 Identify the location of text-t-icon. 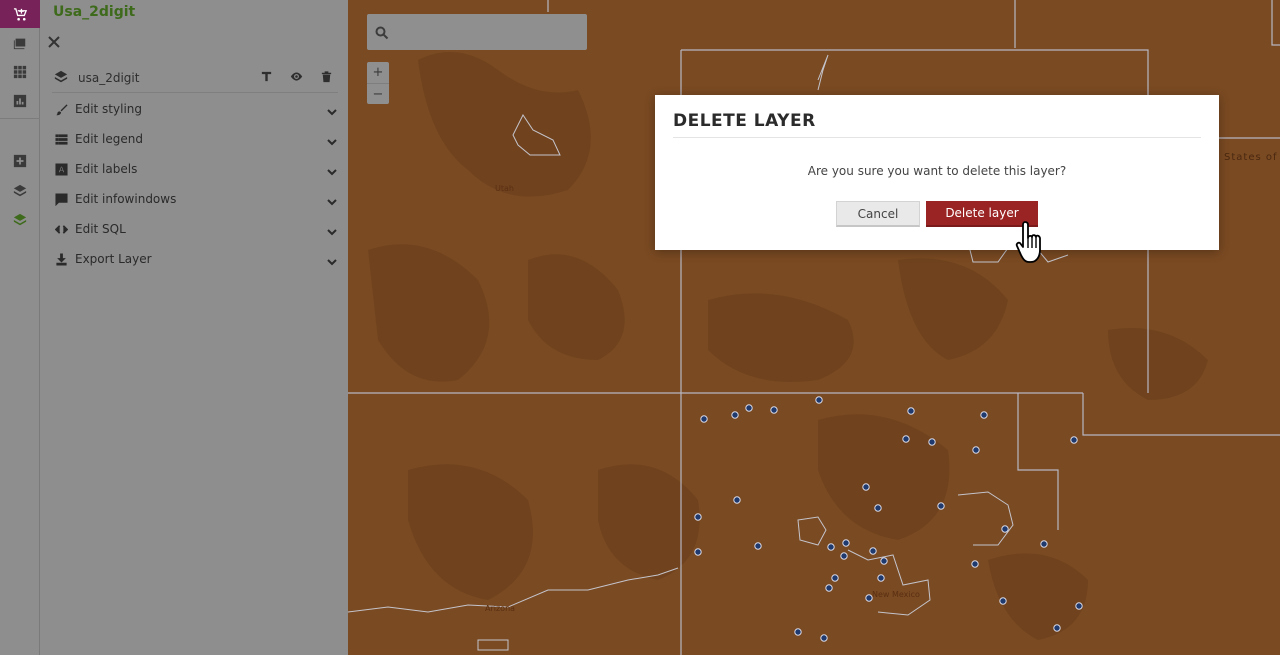
(266, 76).